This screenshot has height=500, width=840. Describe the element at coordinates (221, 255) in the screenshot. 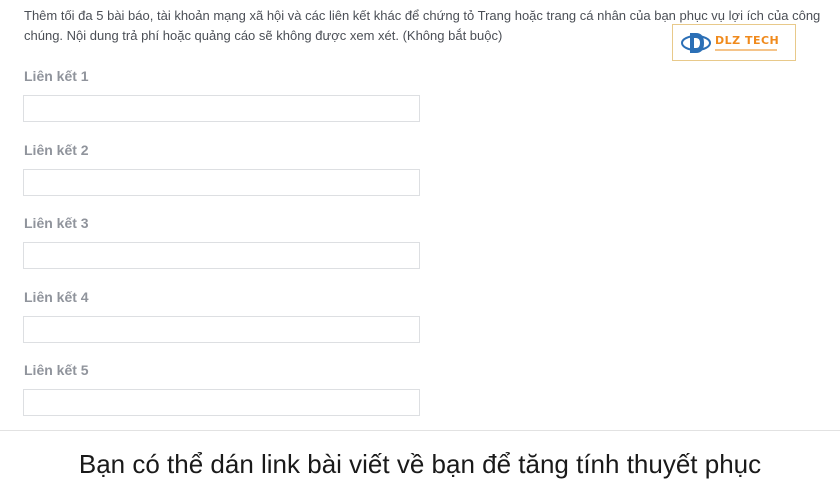

I see `link-3-input` at that location.